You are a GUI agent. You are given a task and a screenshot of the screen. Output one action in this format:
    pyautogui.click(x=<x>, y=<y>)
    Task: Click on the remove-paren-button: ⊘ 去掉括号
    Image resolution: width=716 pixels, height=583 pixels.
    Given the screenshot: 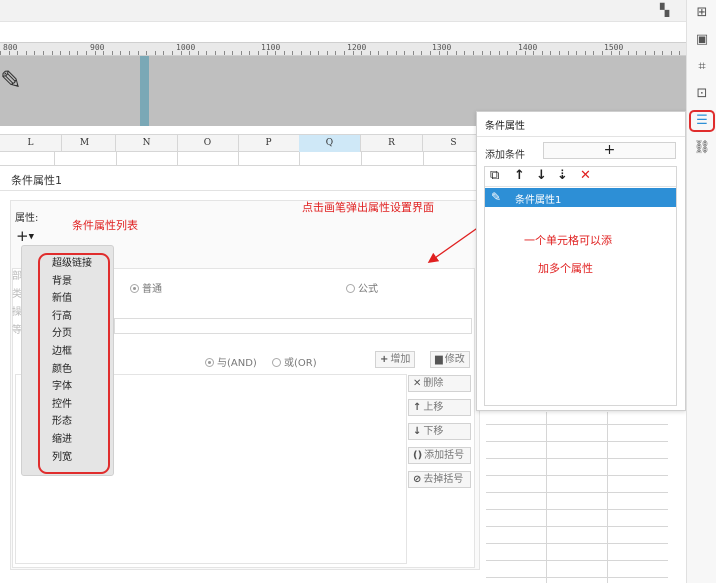 What is the action you would take?
    pyautogui.click(x=439, y=479)
    